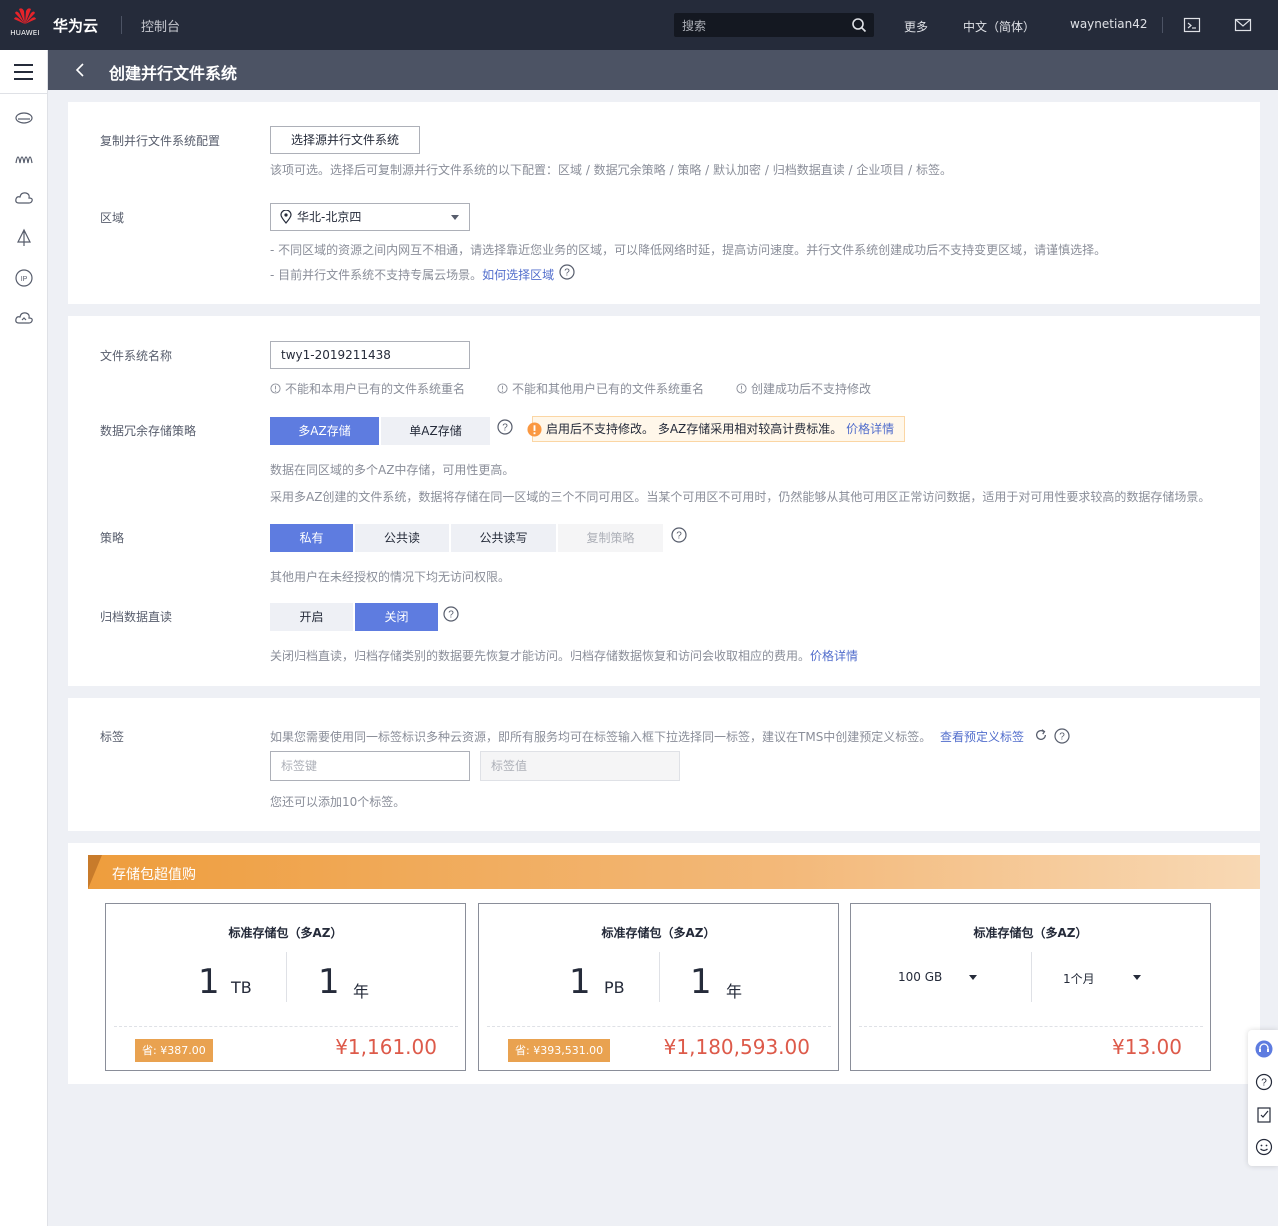 Image resolution: width=1278 pixels, height=1226 pixels. Describe the element at coordinates (600, 388) in the screenshot. I see `name-rule-unique-others: 不能和其他用户已有的文件系统重名` at that location.